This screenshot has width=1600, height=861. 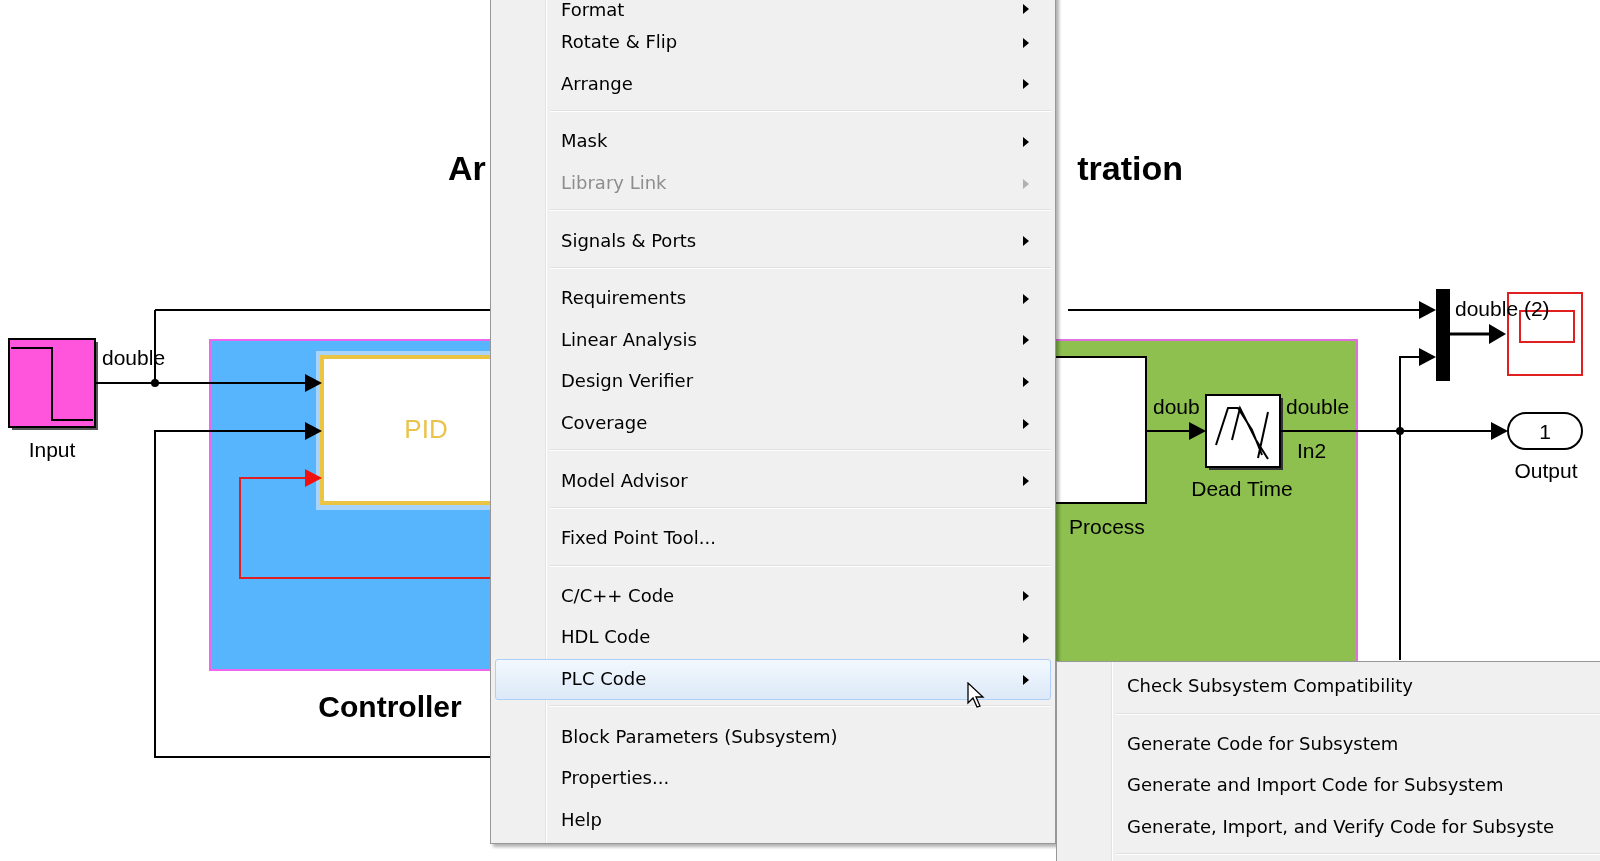 I want to click on menu-item: PLC Code, so click(x=773, y=686).